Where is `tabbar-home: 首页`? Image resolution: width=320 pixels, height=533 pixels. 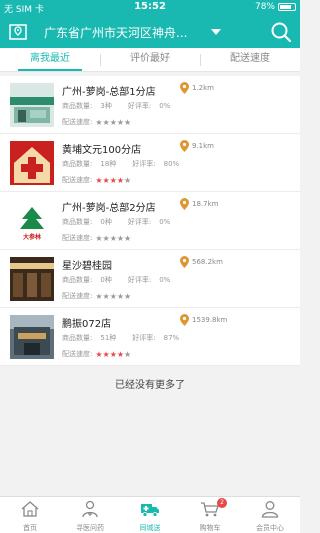
tabbar-home: 首页 is located at coordinates (30, 515).